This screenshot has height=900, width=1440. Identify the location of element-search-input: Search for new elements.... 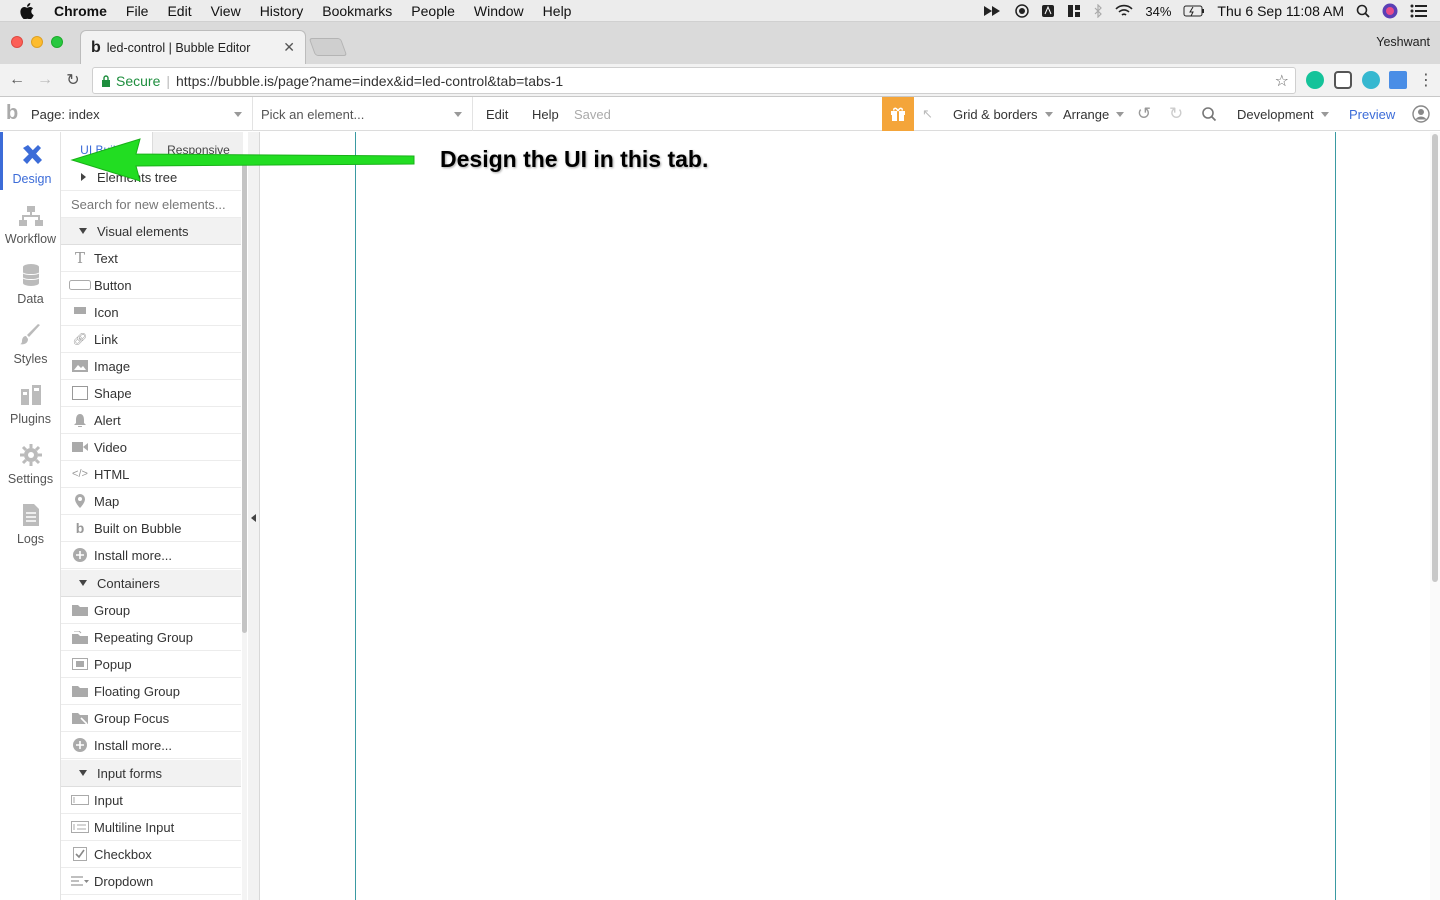
(151, 204).